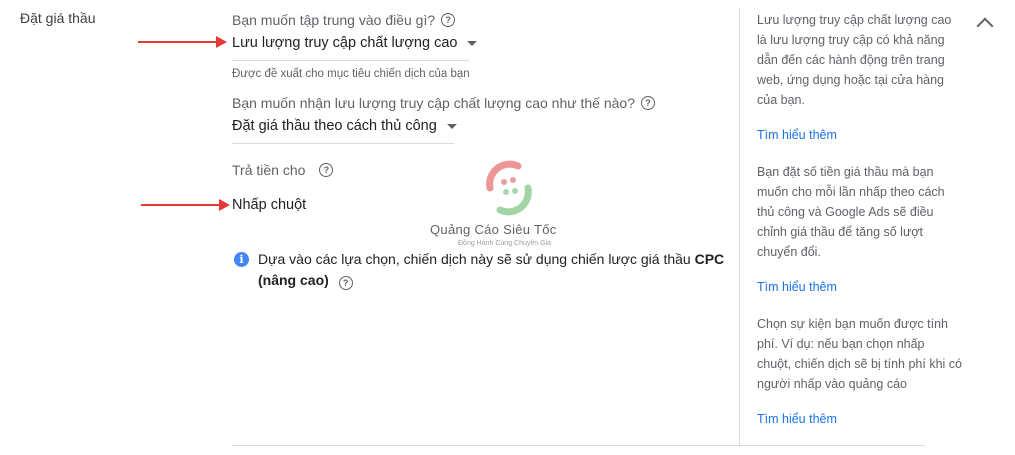 This screenshot has height=455, width=1015. Describe the element at coordinates (985, 26) in the screenshot. I see `chevron-up-icon` at that location.